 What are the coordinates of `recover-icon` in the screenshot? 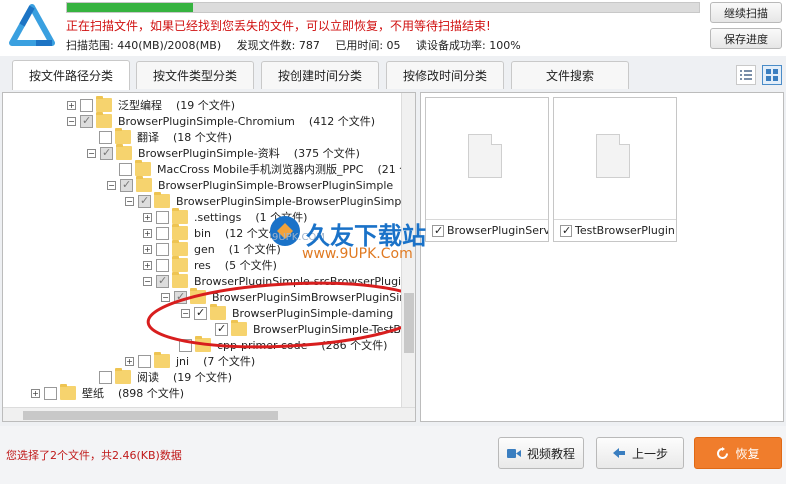 It's located at (723, 452).